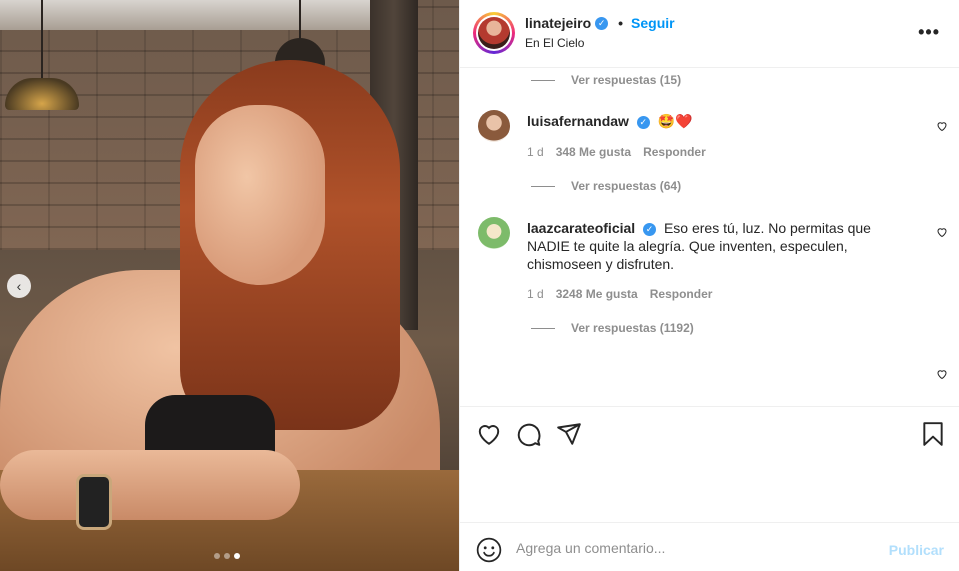  What do you see at coordinates (237, 556) in the screenshot?
I see `carousel-dot-active` at bounding box center [237, 556].